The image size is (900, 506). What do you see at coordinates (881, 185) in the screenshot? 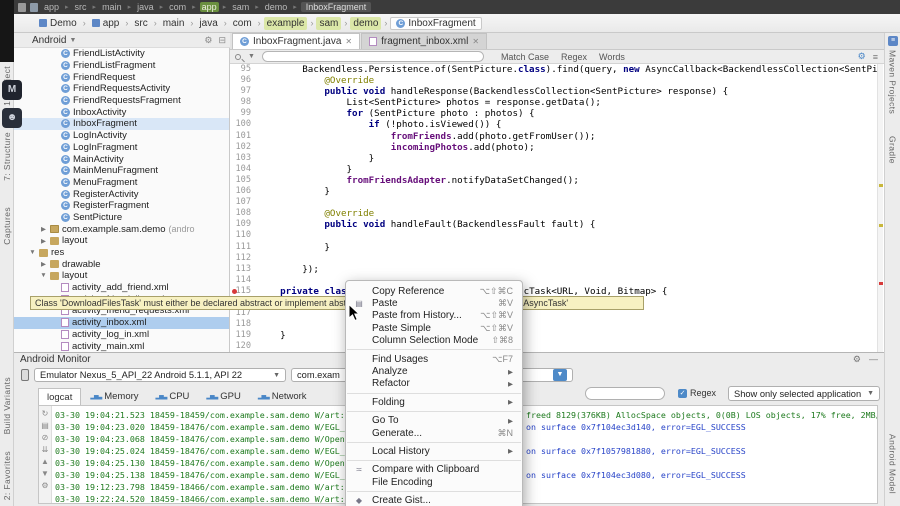
I see `warning-marker` at bounding box center [881, 185].